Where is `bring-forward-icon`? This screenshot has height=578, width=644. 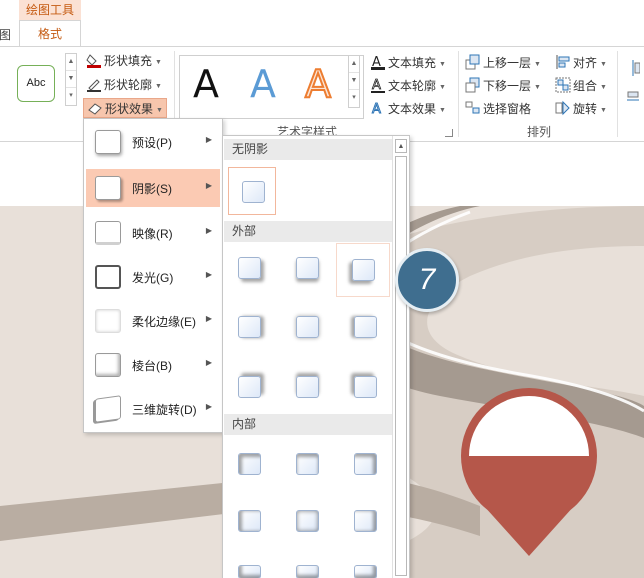
bring-forward-icon is located at coordinates (473, 62).